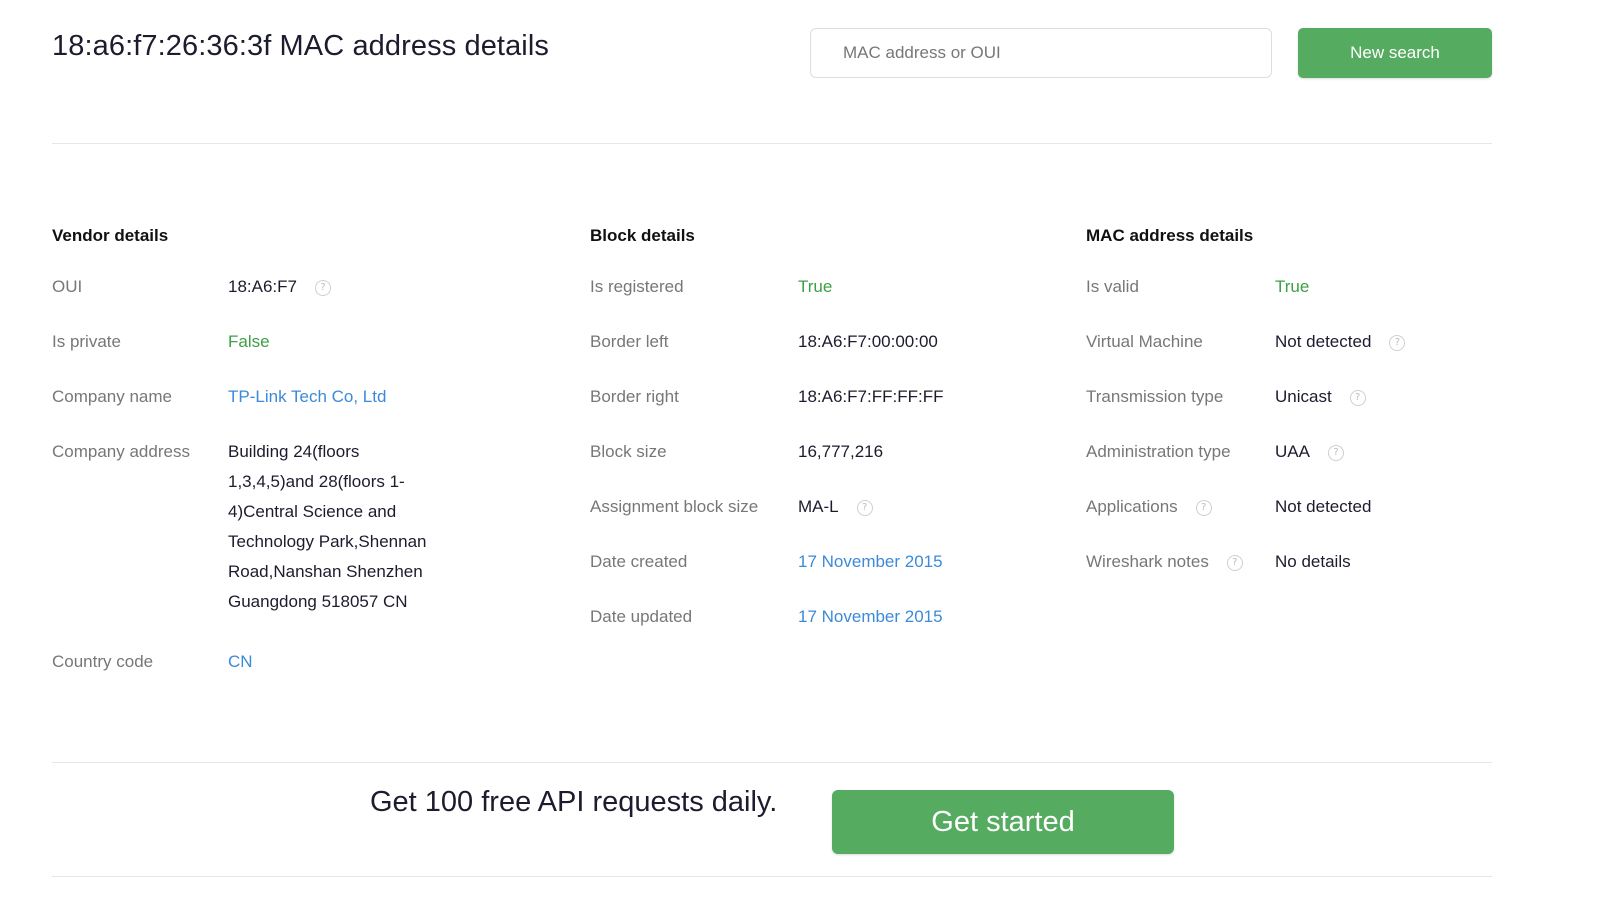 The image size is (1610, 912). Describe the element at coordinates (870, 617) in the screenshot. I see `date-updated-link: 17 November 2015` at that location.